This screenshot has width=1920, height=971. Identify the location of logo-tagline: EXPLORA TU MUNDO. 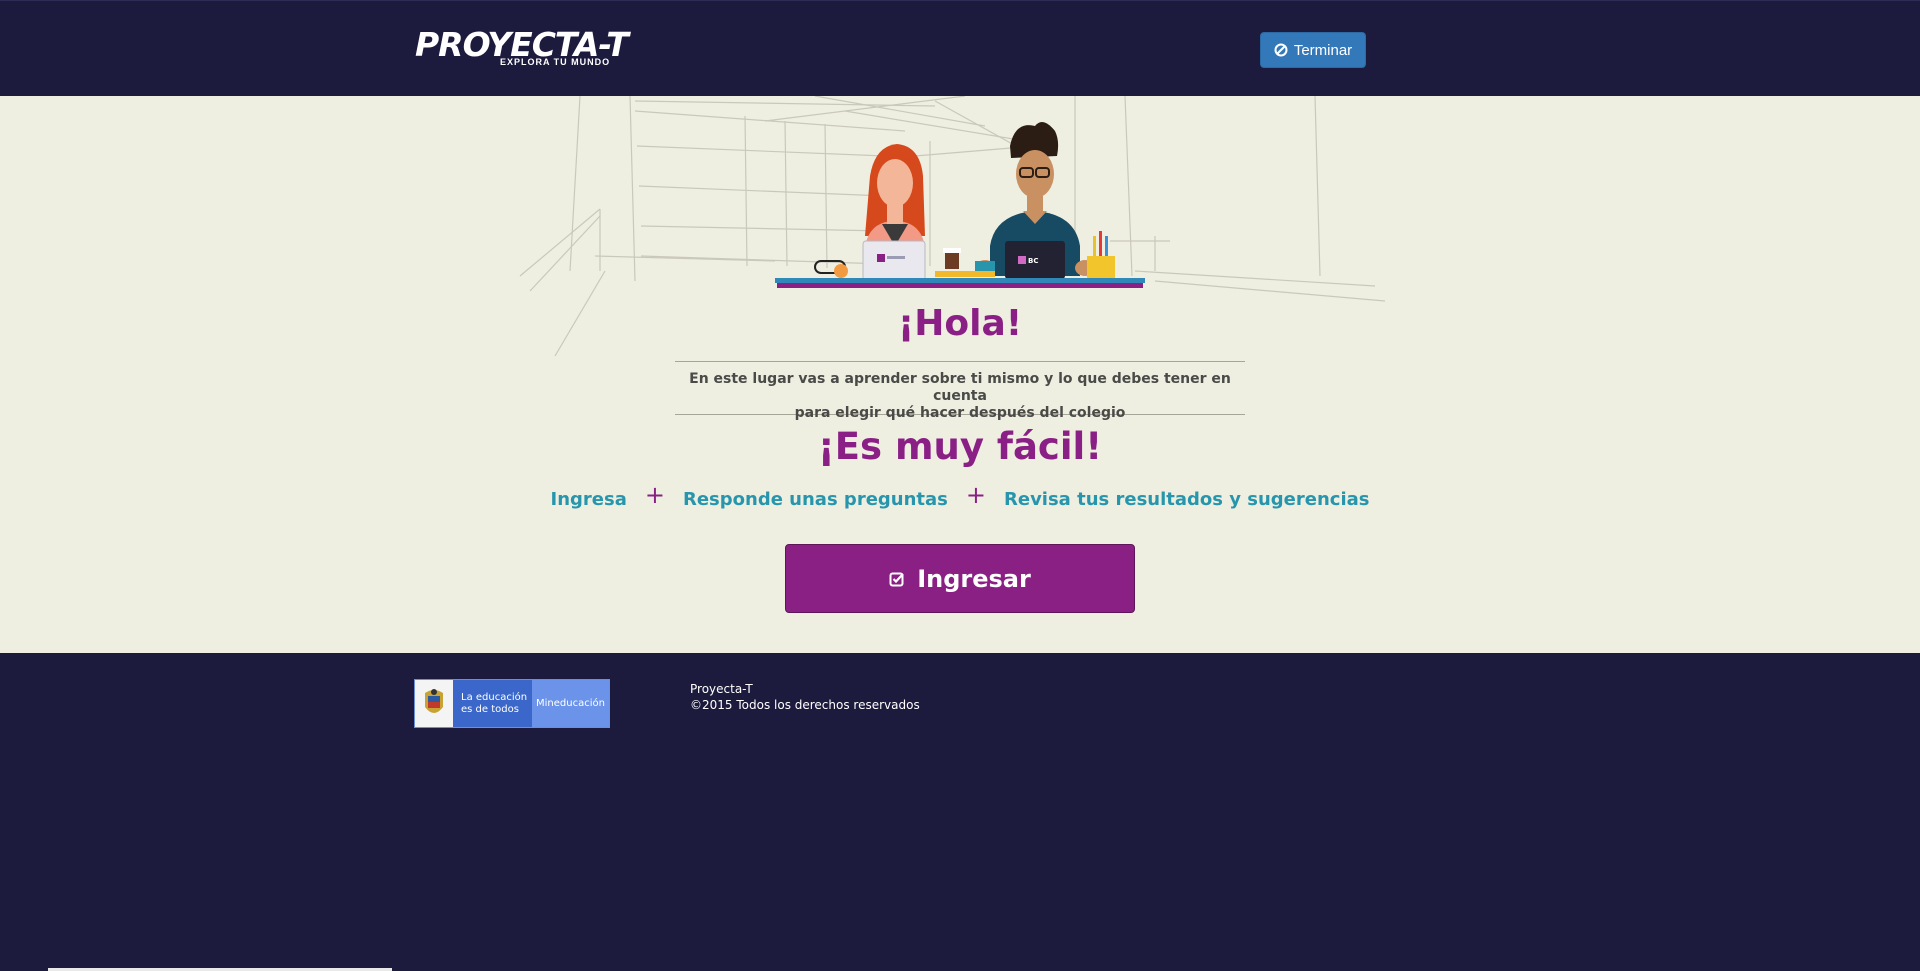
(555, 62).